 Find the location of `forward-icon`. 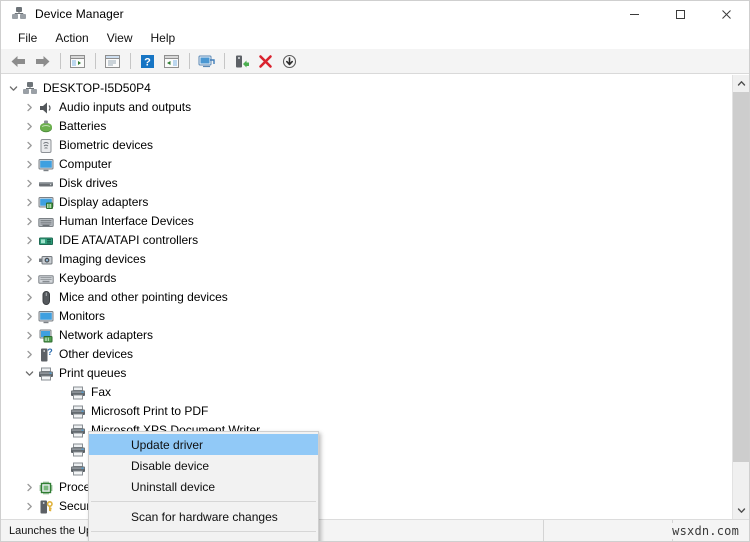

forward-icon is located at coordinates (42, 61).